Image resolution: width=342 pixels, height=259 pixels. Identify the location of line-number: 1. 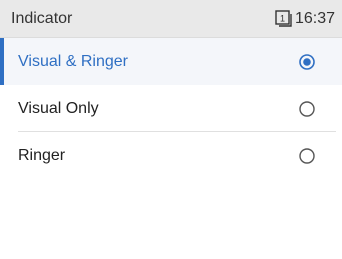
(282, 19).